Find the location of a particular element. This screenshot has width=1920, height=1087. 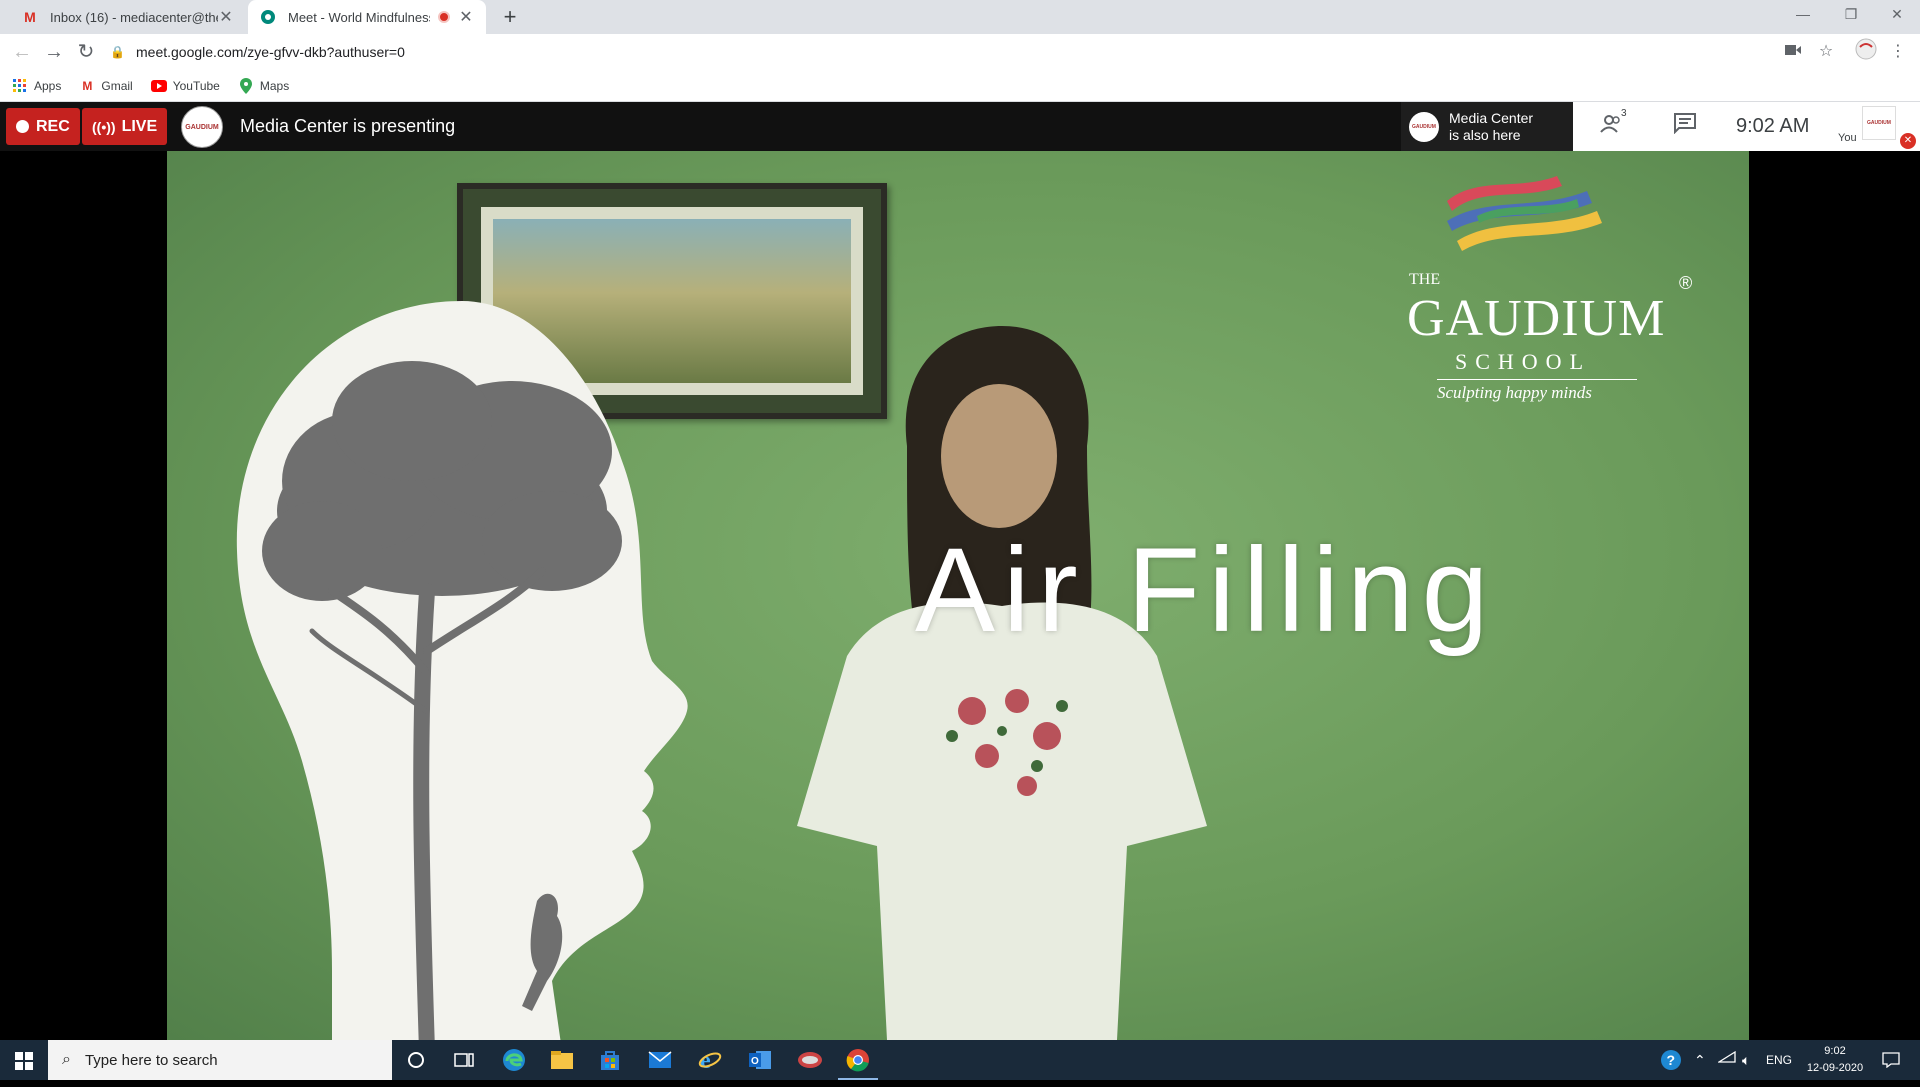

record-dot-icon is located at coordinates (22, 126).